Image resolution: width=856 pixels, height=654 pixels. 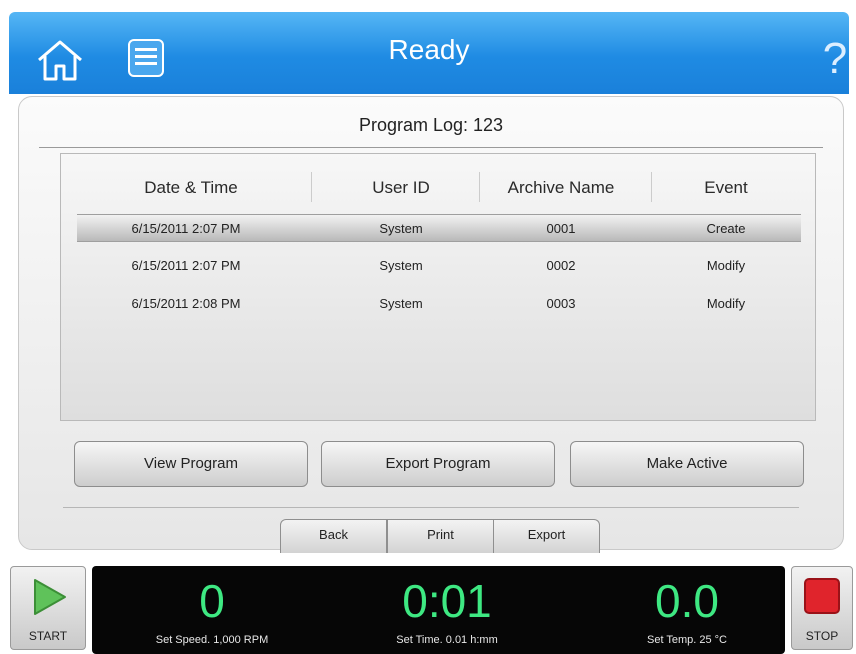 I want to click on header-bar: Ready ?, so click(x=429, y=53).